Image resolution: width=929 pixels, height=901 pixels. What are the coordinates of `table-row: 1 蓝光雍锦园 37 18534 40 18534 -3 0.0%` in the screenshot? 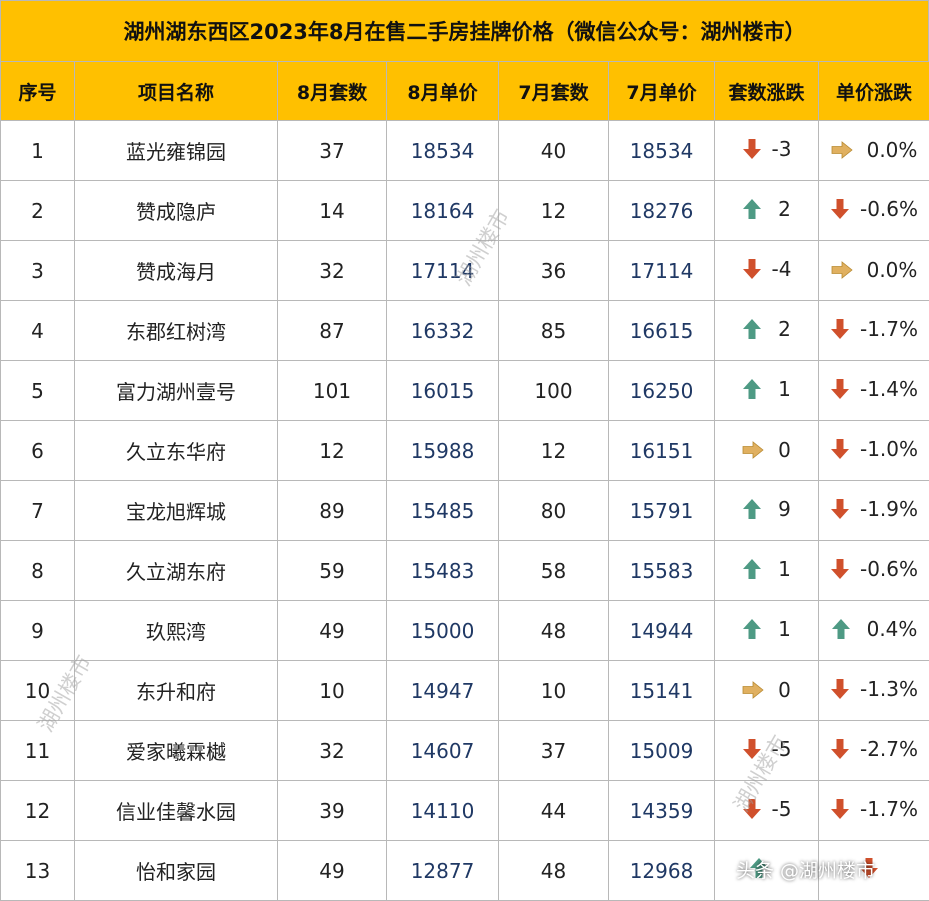 It's located at (464, 150).